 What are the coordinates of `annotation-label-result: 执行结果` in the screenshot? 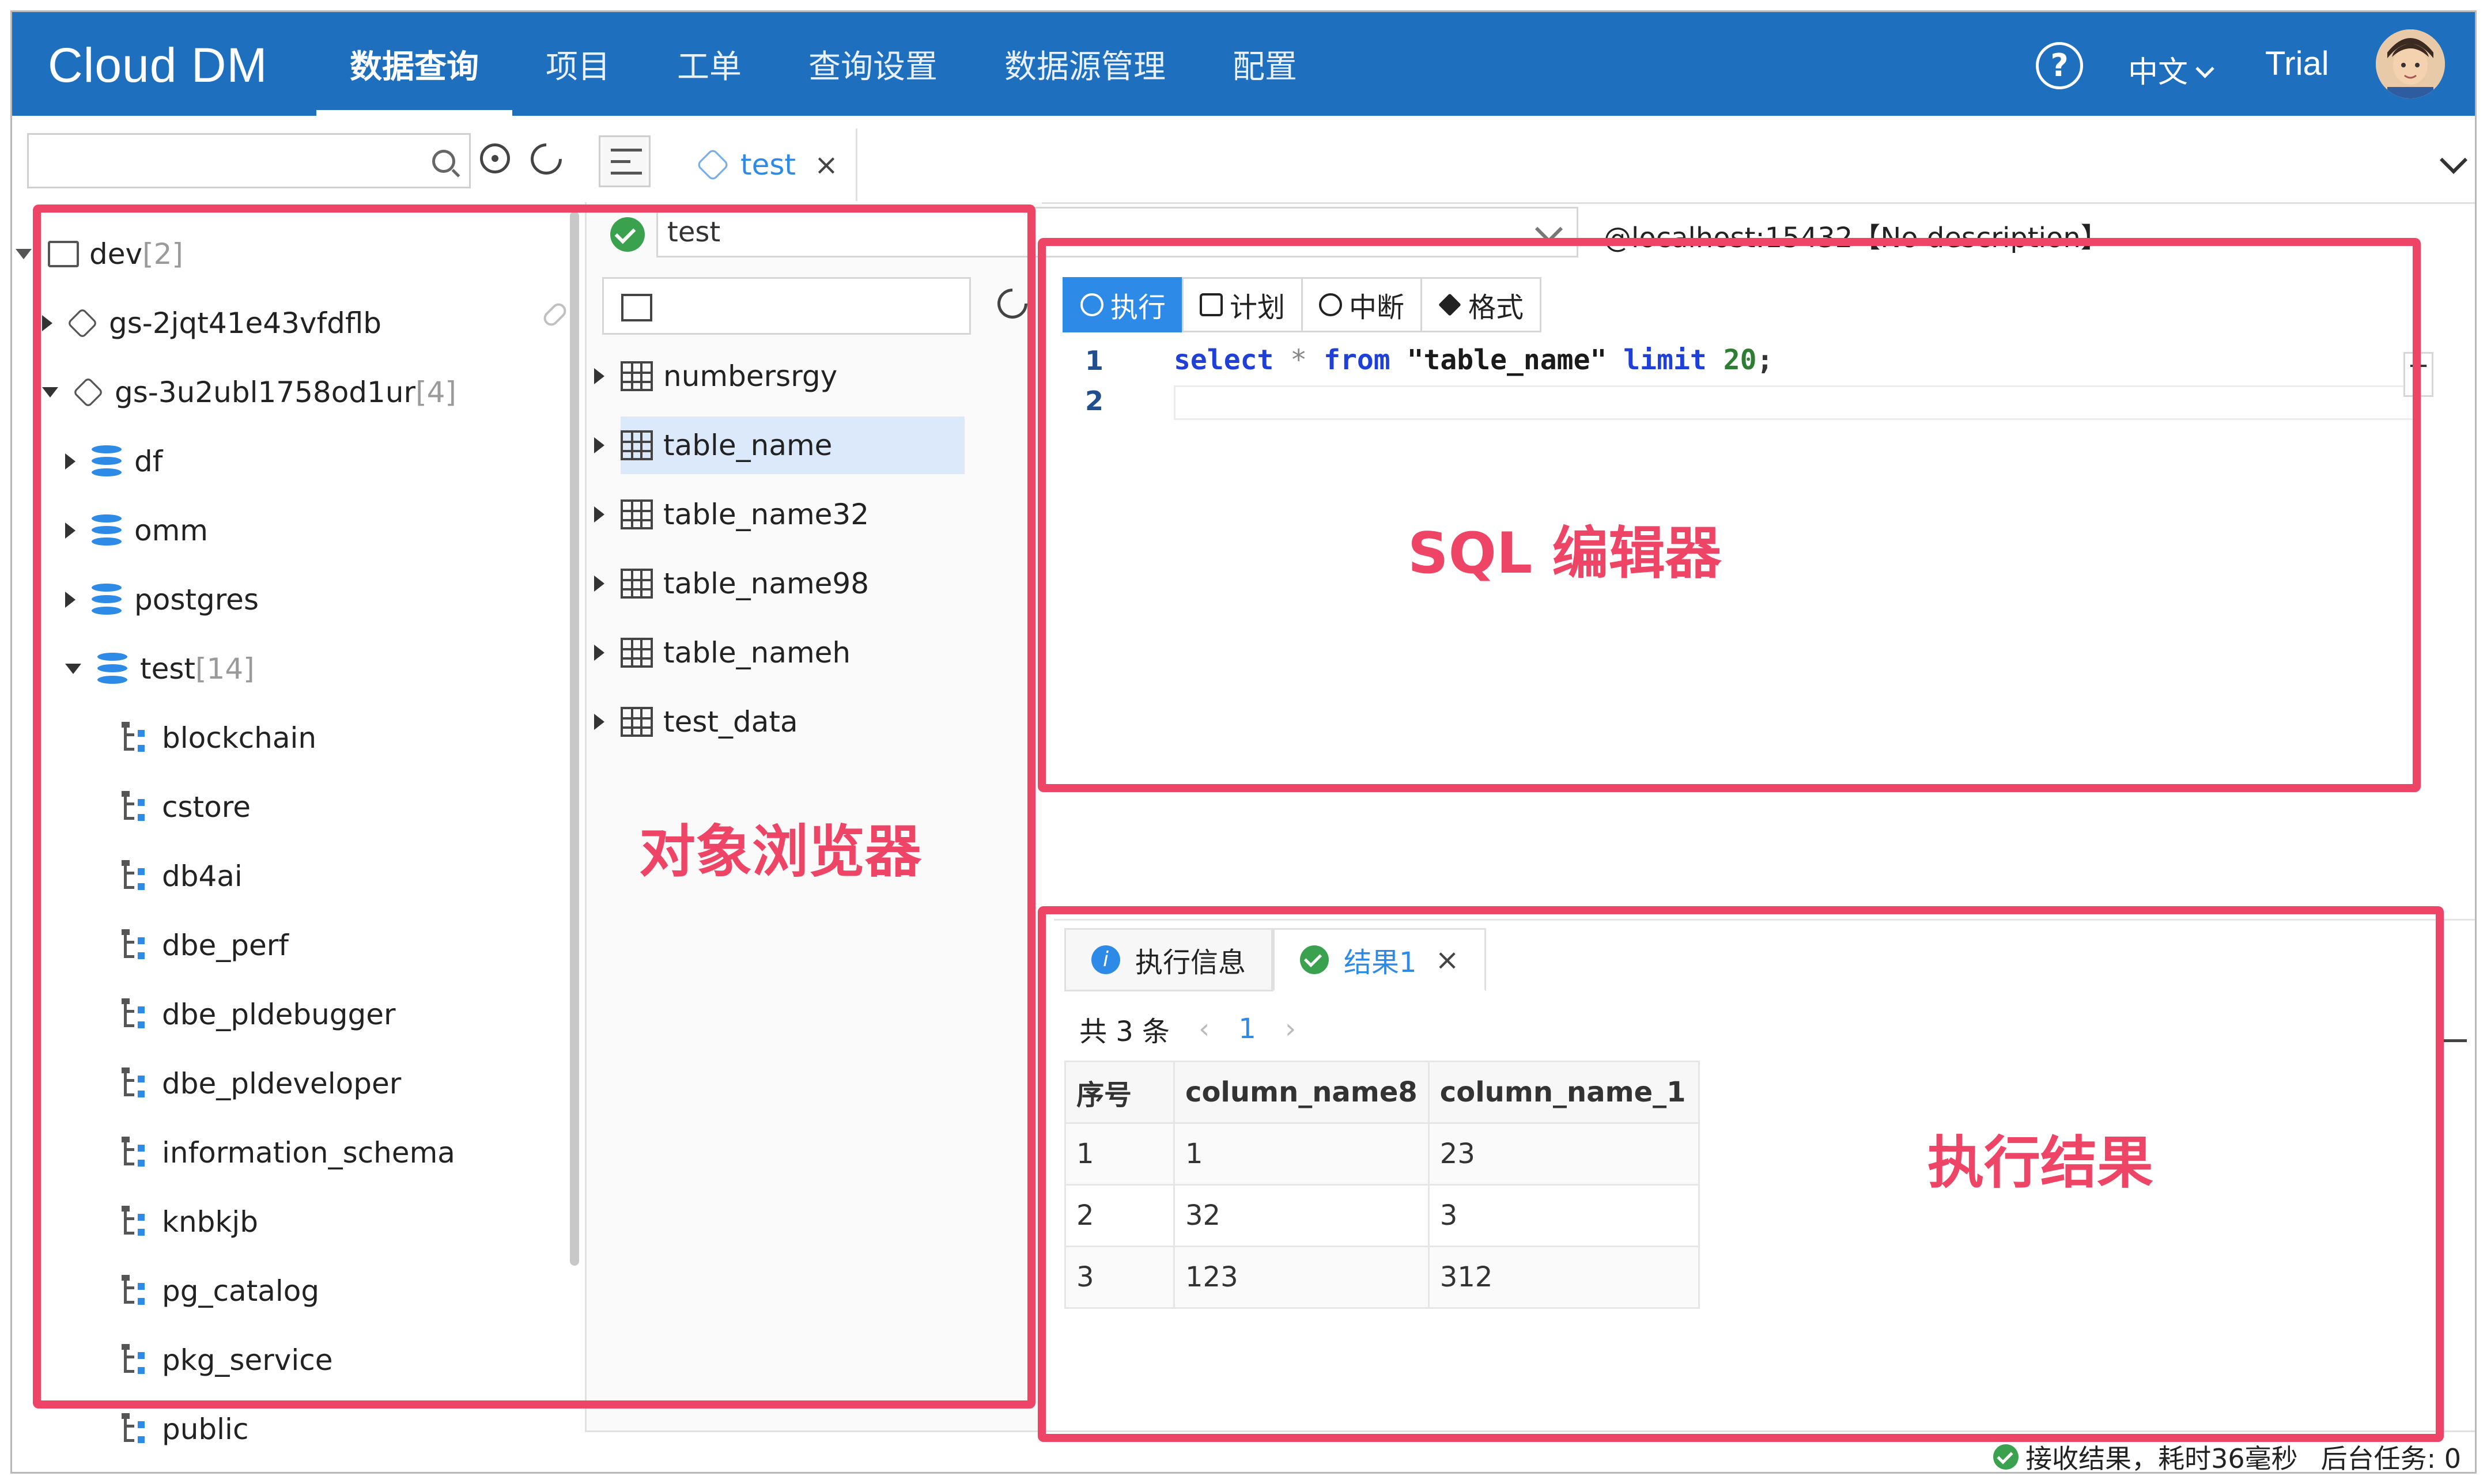 It's located at (2040, 1163).